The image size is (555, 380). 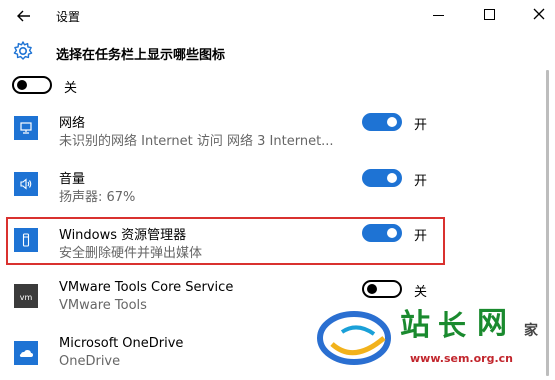 I want to click on usb-icon, so click(x=26, y=240).